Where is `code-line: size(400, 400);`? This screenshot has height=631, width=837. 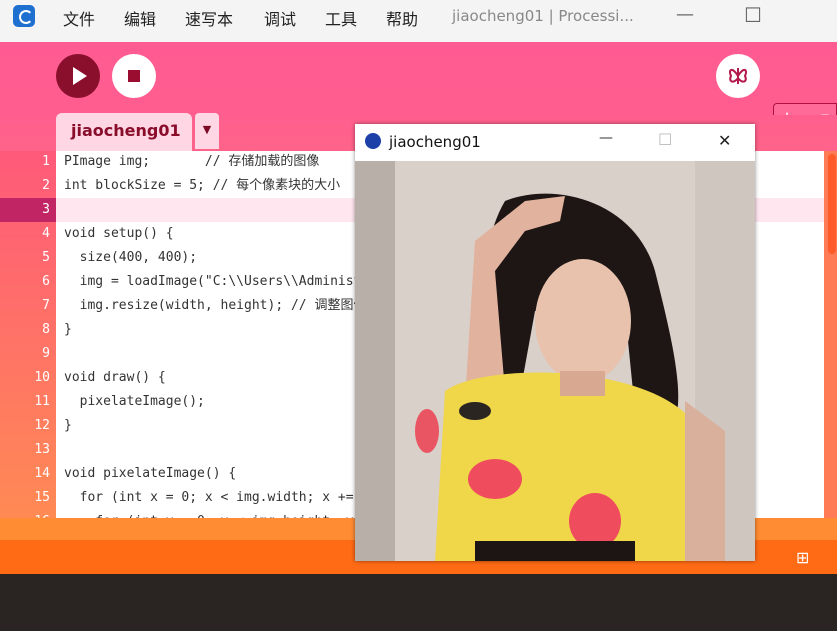 code-line: size(400, 400); is located at coordinates (130, 258).